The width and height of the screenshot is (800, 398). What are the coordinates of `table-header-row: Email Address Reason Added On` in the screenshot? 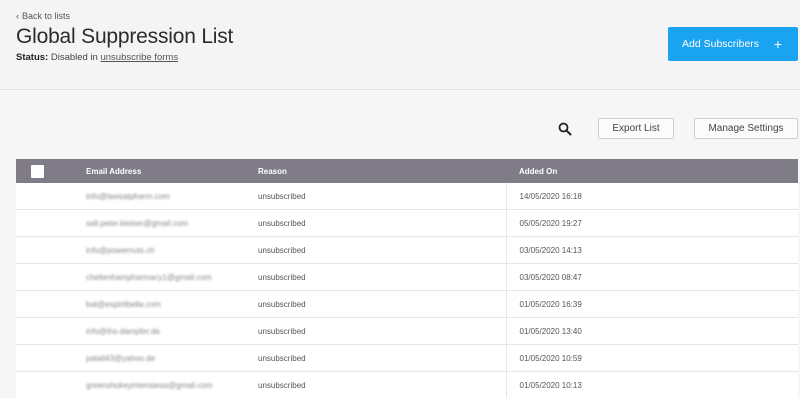 It's located at (407, 171).